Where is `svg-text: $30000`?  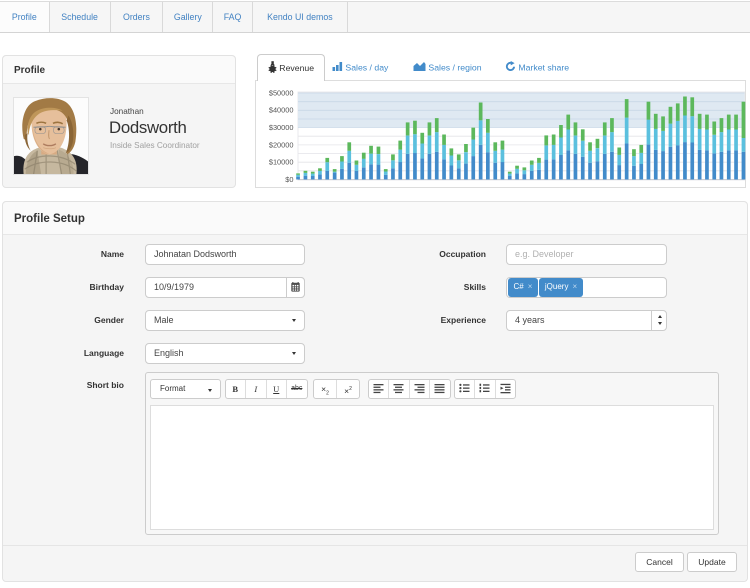
svg-text: $30000 is located at coordinates (281, 127).